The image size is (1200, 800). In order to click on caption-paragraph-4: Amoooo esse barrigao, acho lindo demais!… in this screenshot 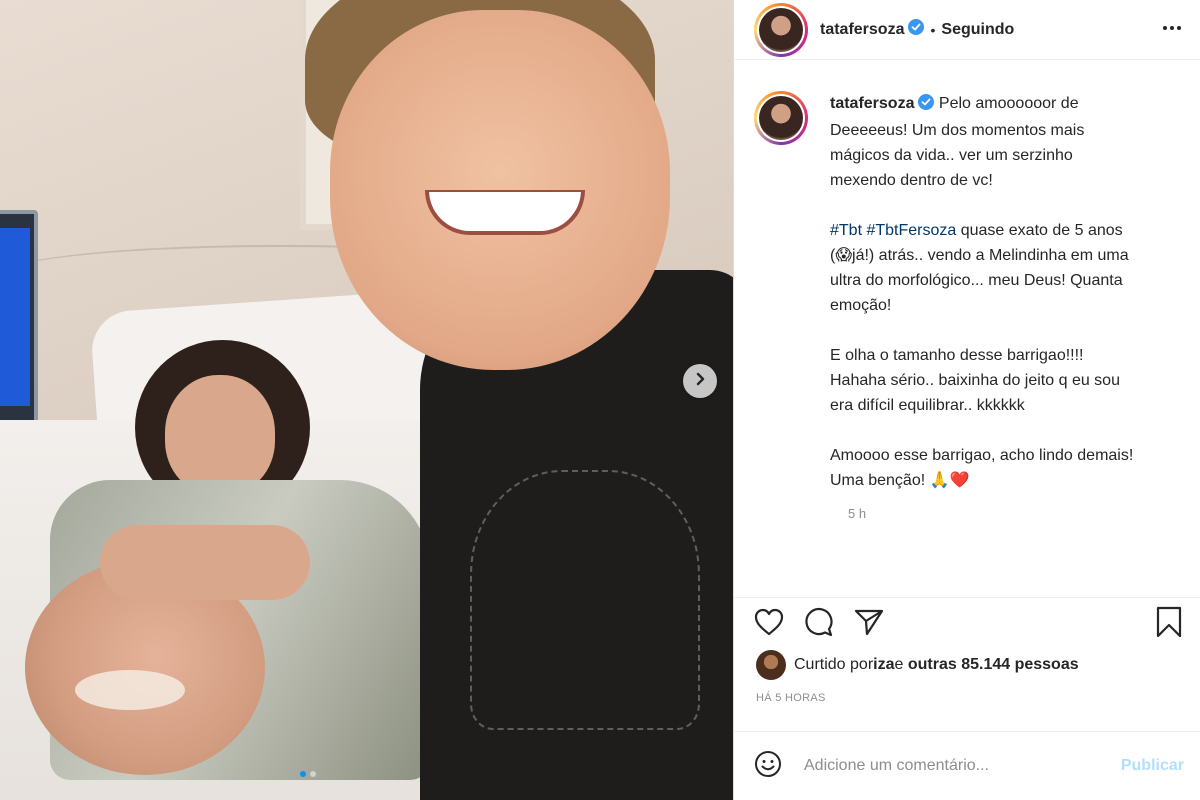, I will do `click(982, 468)`.